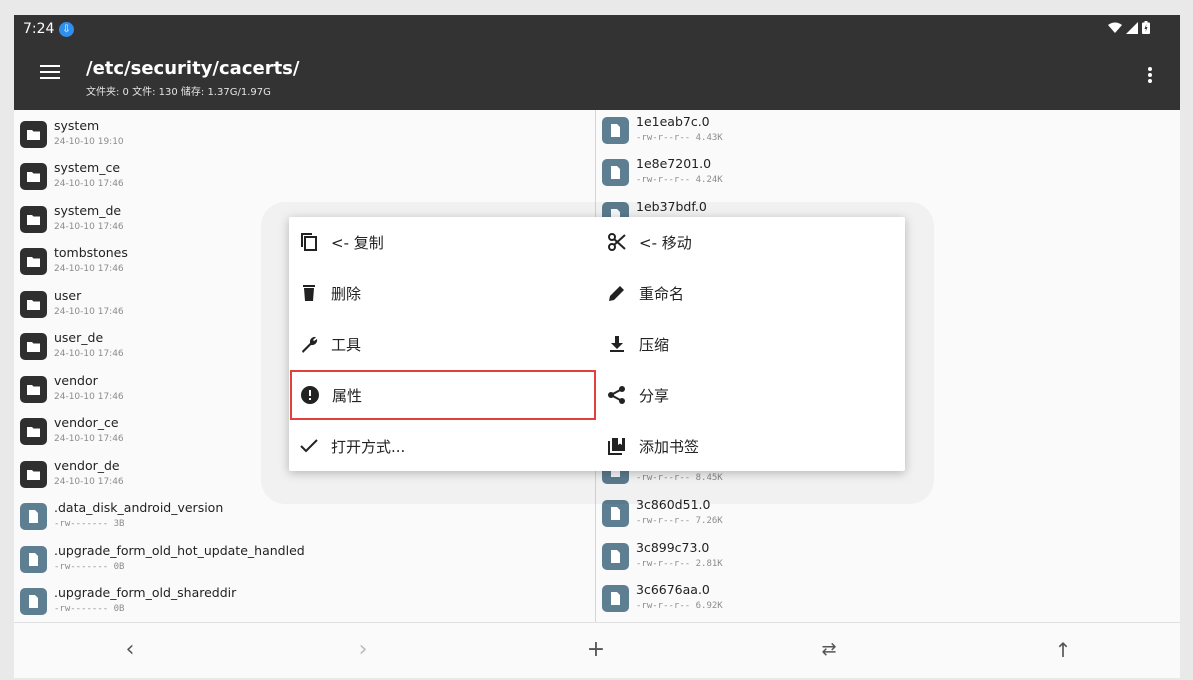 This screenshot has width=1193, height=680. I want to click on download-icon, so click(617, 344).